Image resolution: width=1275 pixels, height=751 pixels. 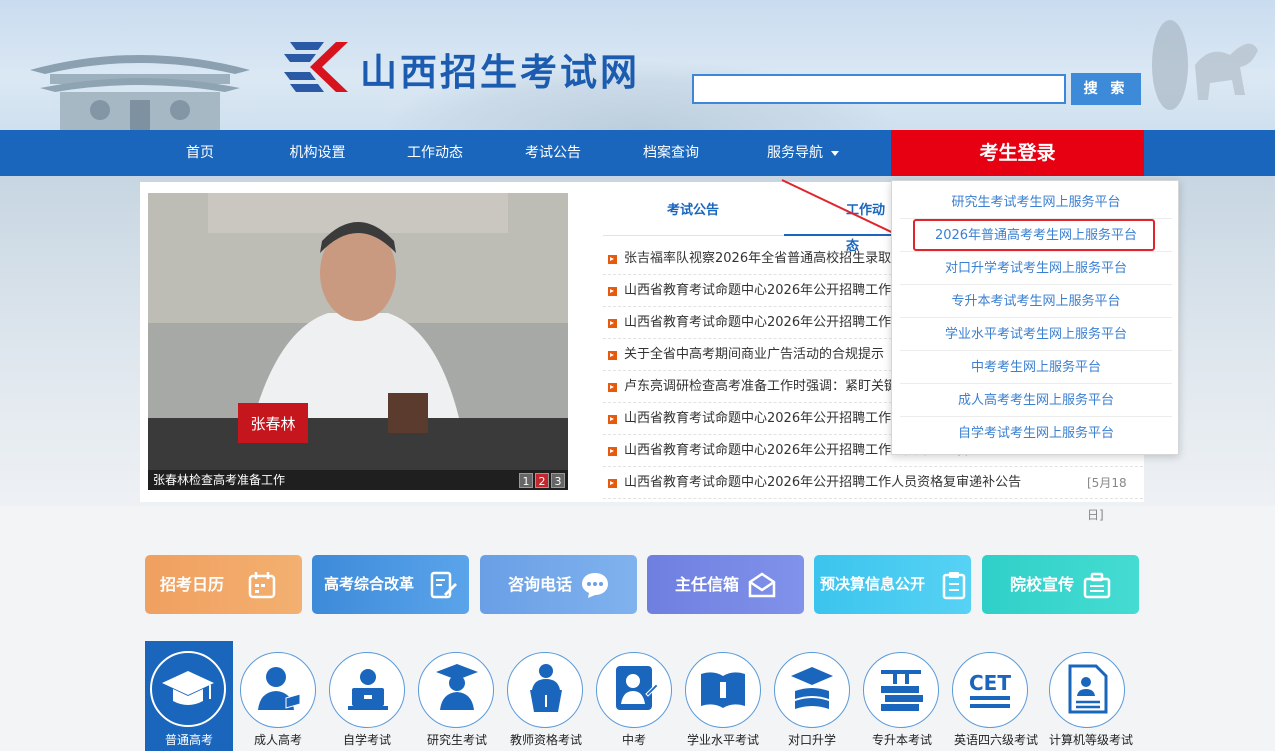 What do you see at coordinates (500, 72) in the screenshot?
I see `site-title: 山西招生考试网` at bounding box center [500, 72].